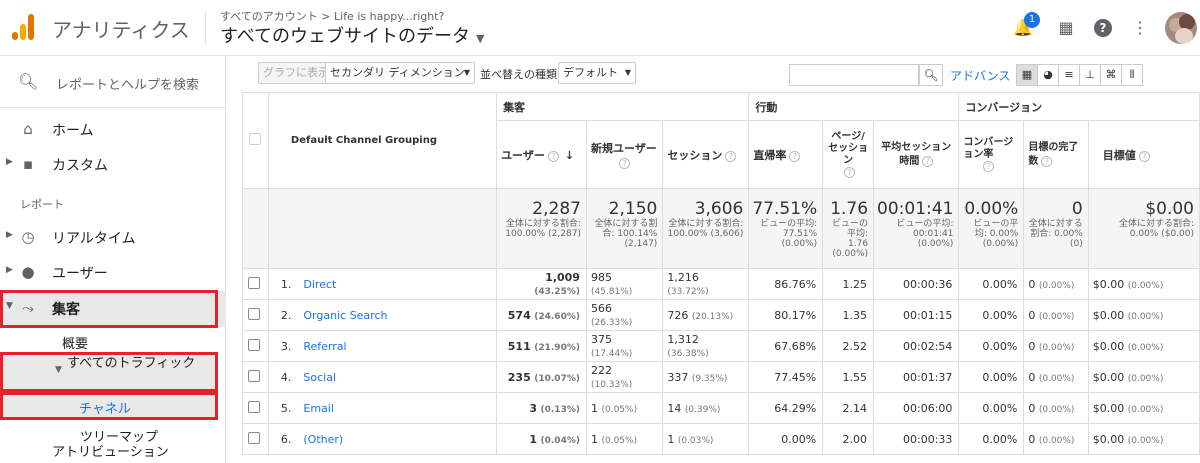 This screenshot has width=1200, height=463. Describe the element at coordinates (991, 346) in the screenshot. I see `cell-conversion-rate: 0.00%` at that location.